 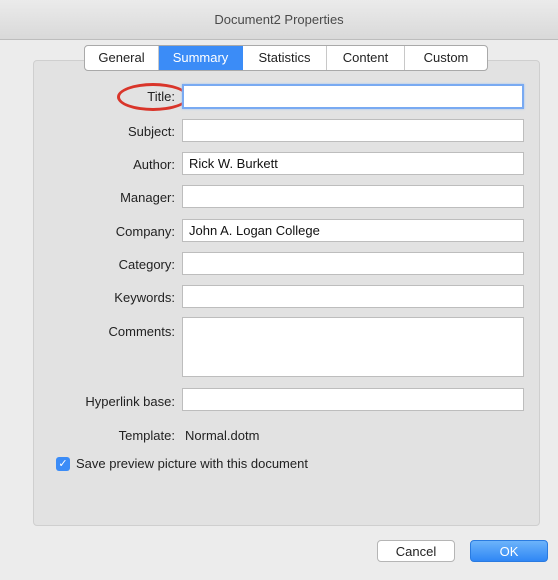 What do you see at coordinates (146, 264) in the screenshot?
I see `category-label: Category:` at bounding box center [146, 264].